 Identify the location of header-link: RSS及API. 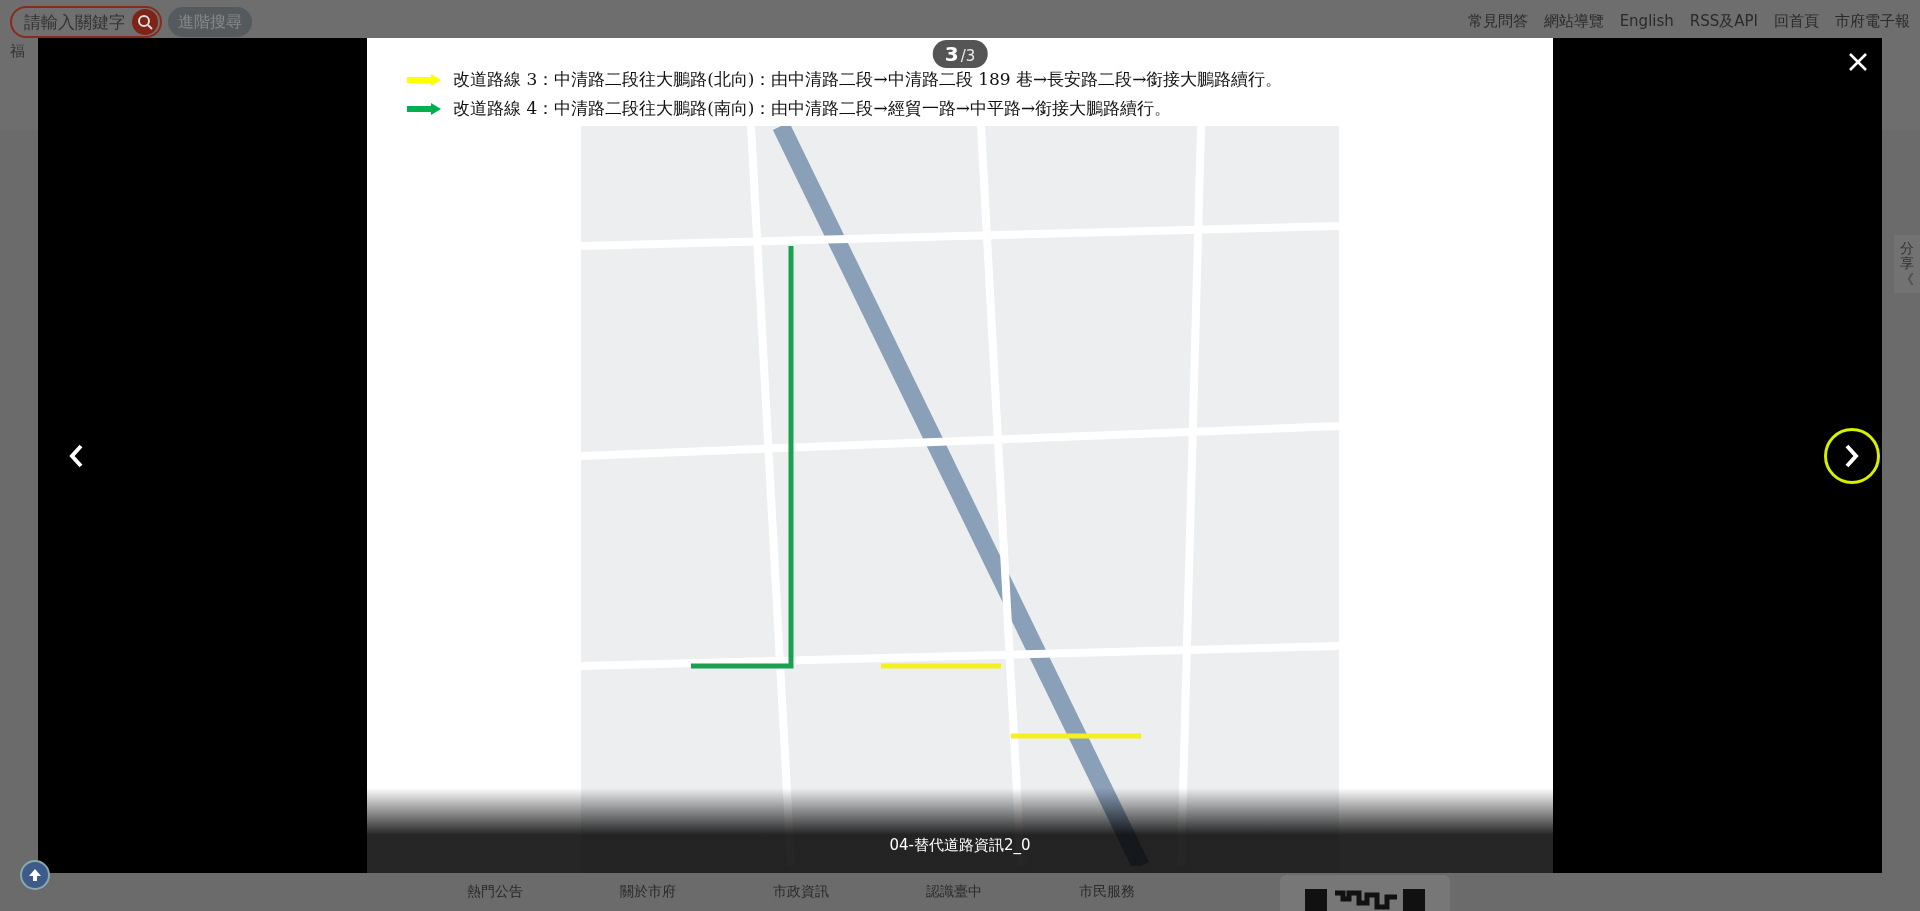
(1723, 21).